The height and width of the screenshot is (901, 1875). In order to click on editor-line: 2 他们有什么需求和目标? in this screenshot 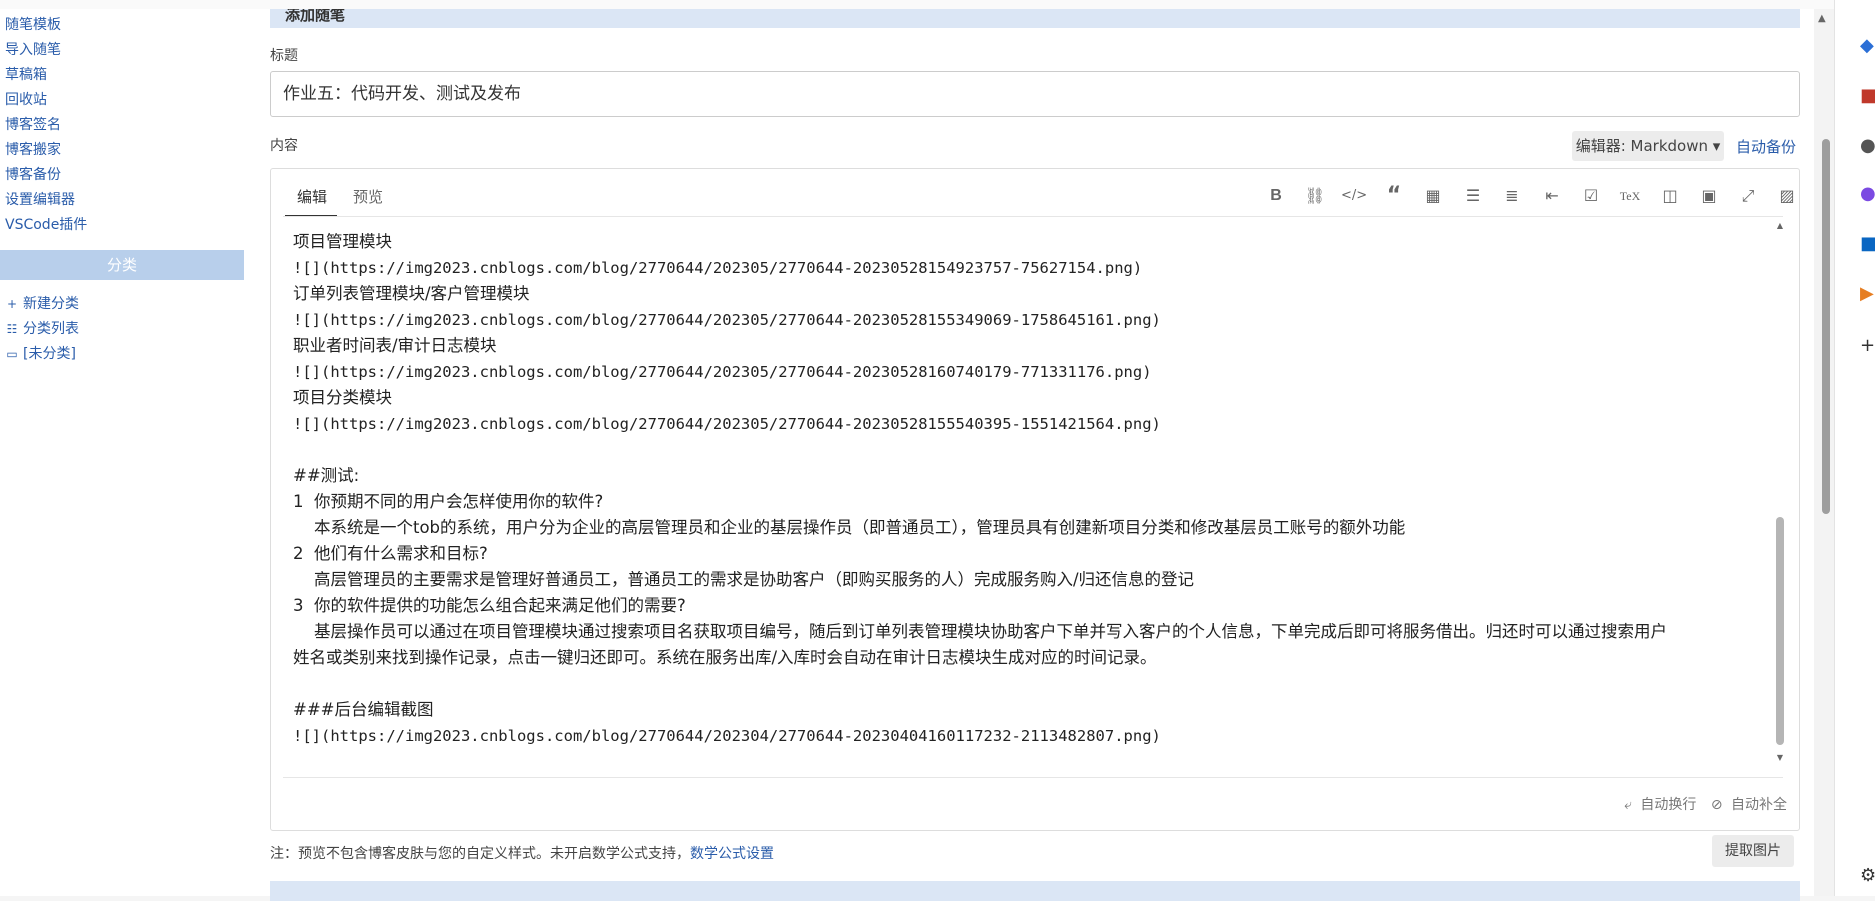, I will do `click(390, 553)`.